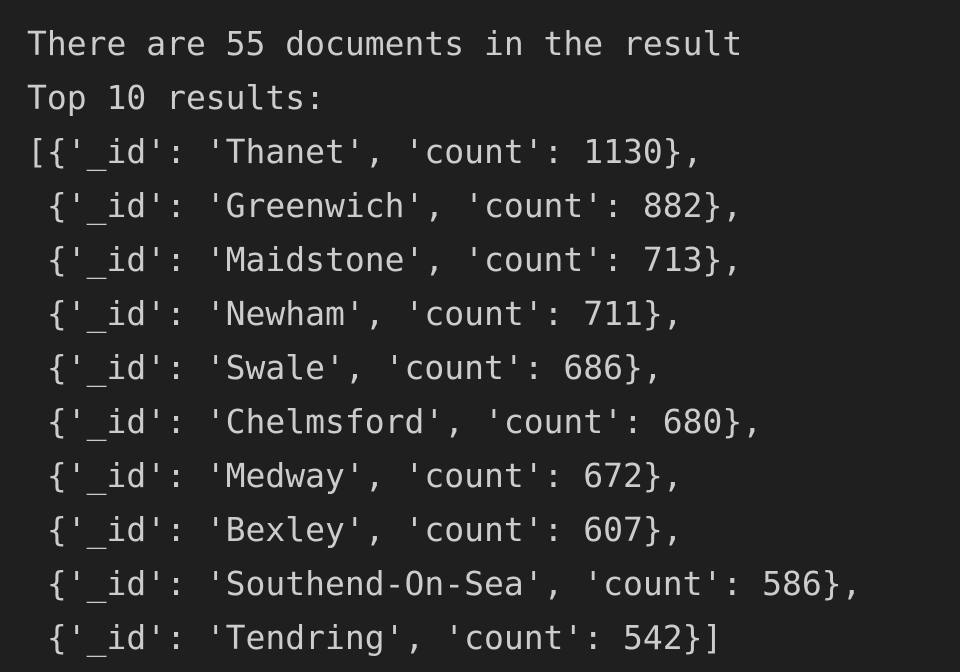 The height and width of the screenshot is (672, 960). I want to click on result-line: [{'_id': 'Thanet', 'count': 1130},, so click(365, 151).